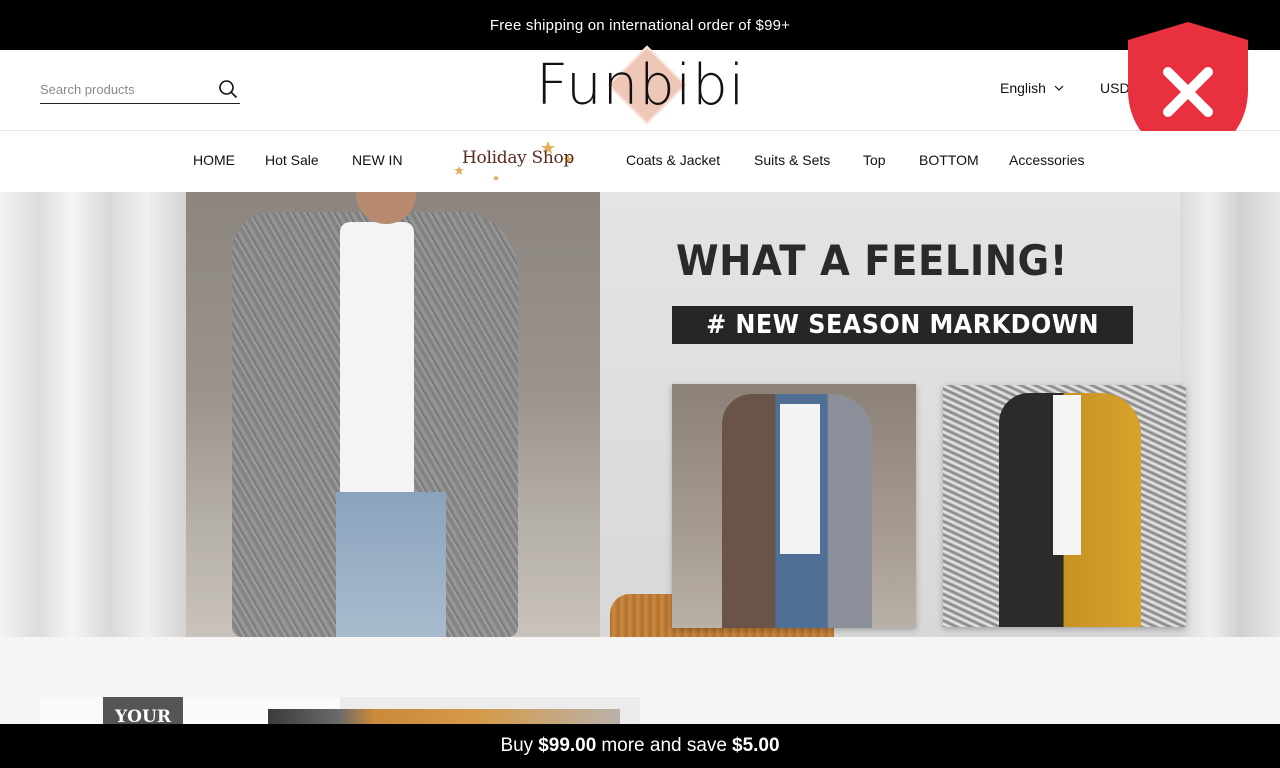 This screenshot has width=1280, height=768. What do you see at coordinates (105, 414) in the screenshot?
I see `hero-curtain-left` at bounding box center [105, 414].